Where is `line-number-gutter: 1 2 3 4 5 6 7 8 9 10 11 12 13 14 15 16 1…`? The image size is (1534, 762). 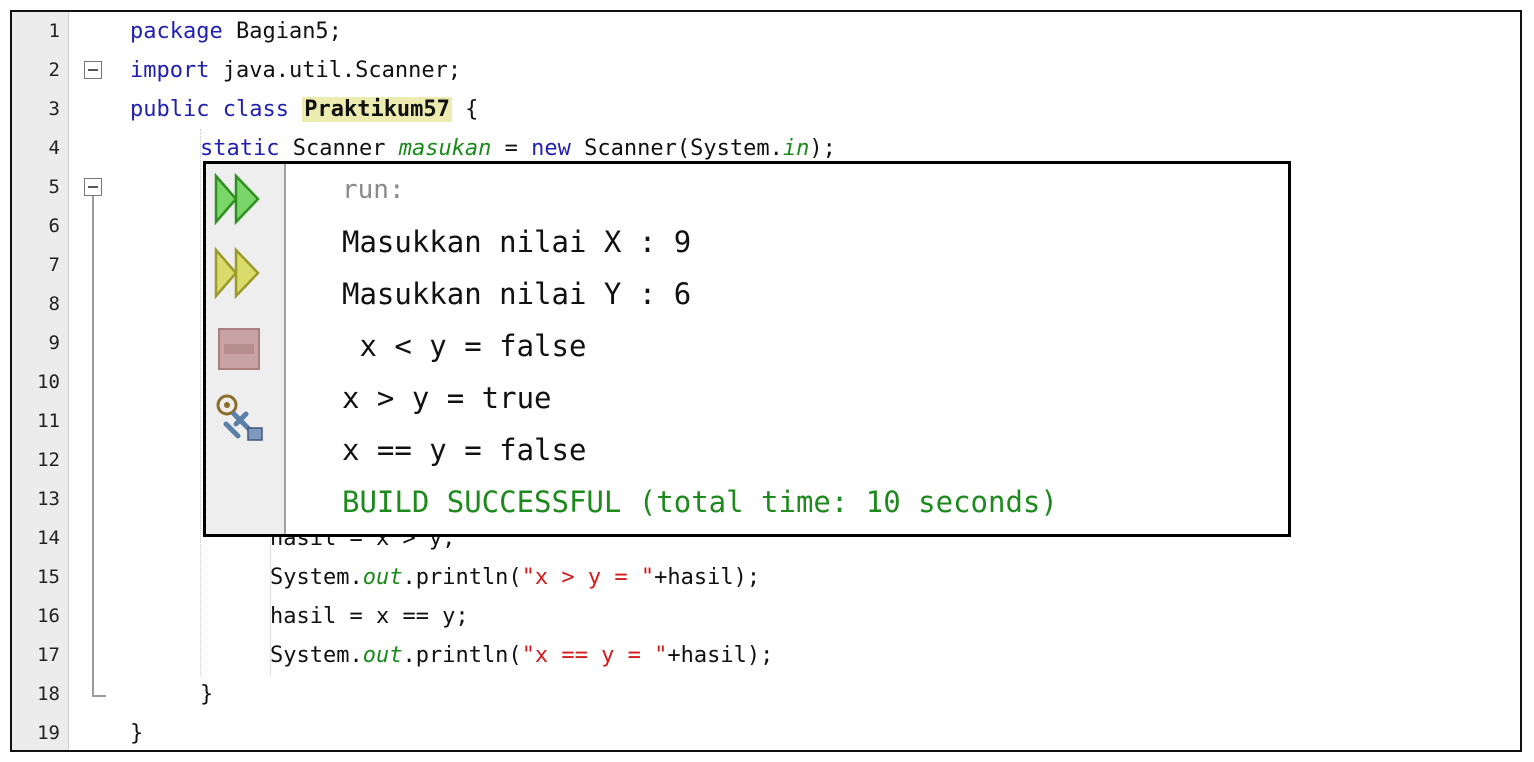
line-number-gutter: 1 2 3 4 5 6 7 8 9 10 11 12 13 14 15 16 1… is located at coordinates (40, 381).